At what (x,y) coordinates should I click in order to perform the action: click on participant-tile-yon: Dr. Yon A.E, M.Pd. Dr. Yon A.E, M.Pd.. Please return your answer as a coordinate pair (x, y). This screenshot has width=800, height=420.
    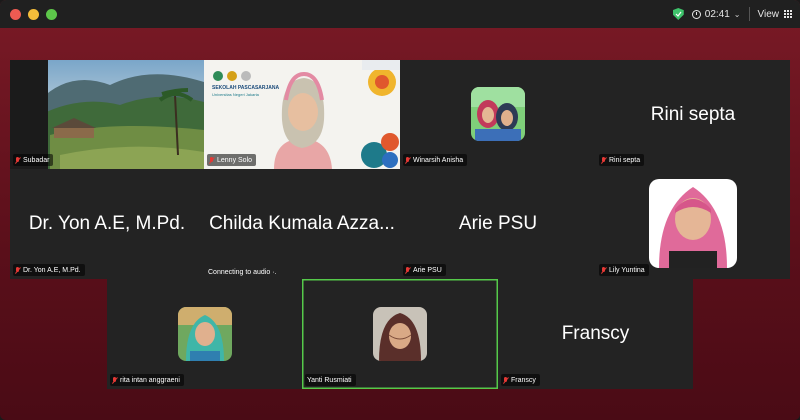
    Looking at the image, I should click on (107, 224).